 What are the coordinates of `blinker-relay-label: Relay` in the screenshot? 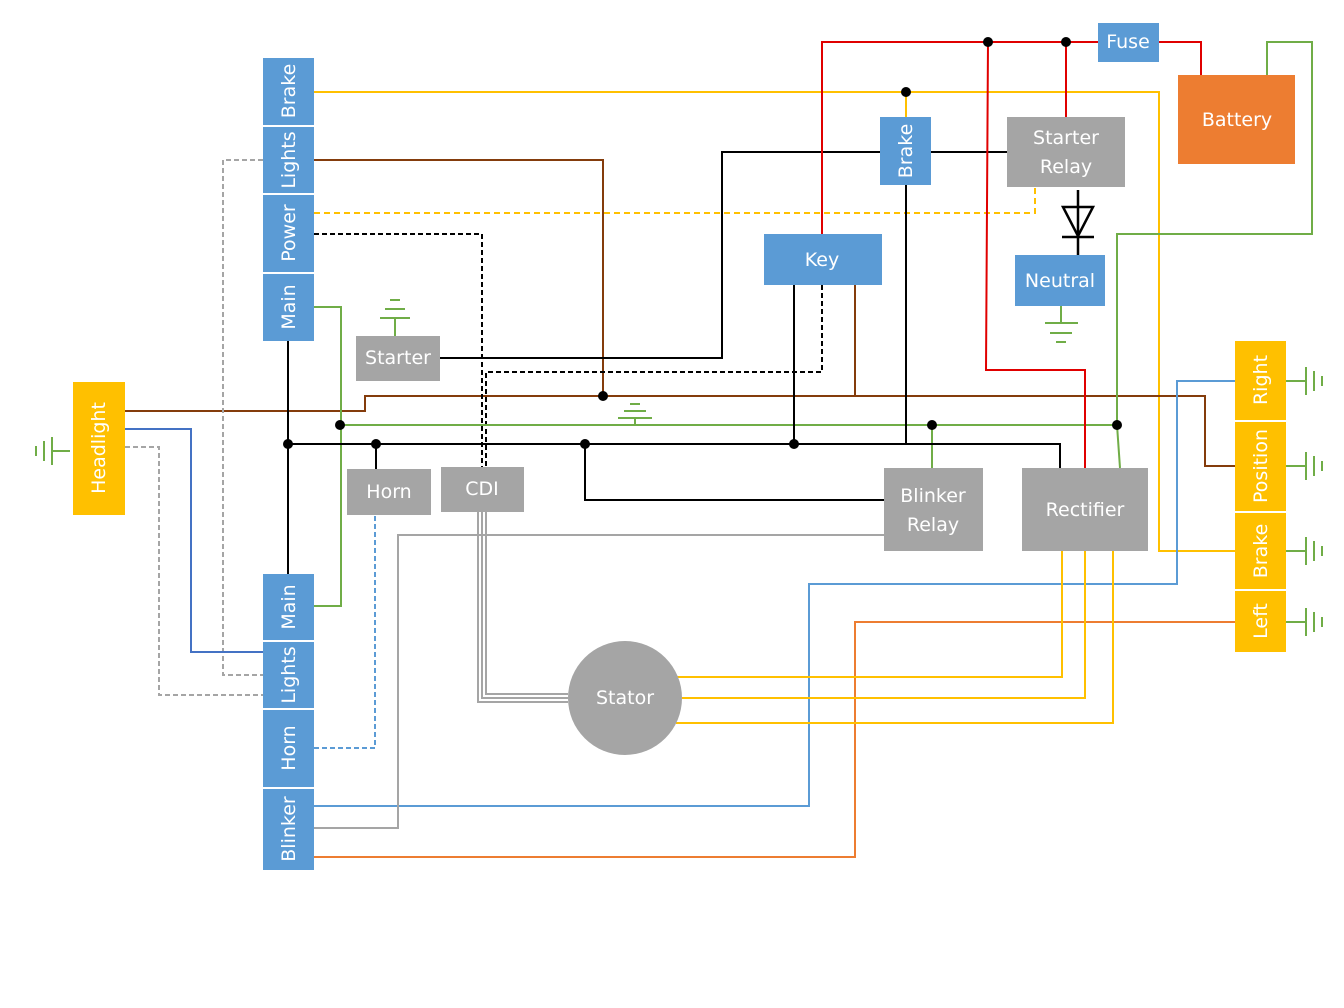 It's located at (933, 525).